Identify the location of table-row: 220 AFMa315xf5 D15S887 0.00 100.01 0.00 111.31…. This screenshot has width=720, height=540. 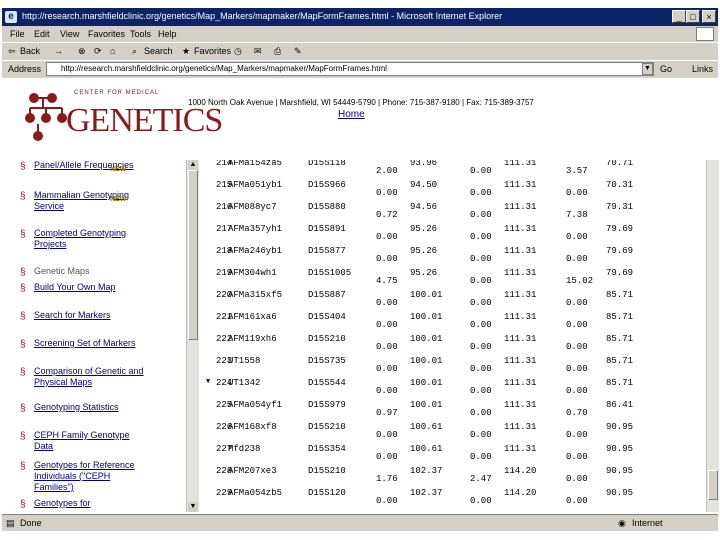
(452, 298).